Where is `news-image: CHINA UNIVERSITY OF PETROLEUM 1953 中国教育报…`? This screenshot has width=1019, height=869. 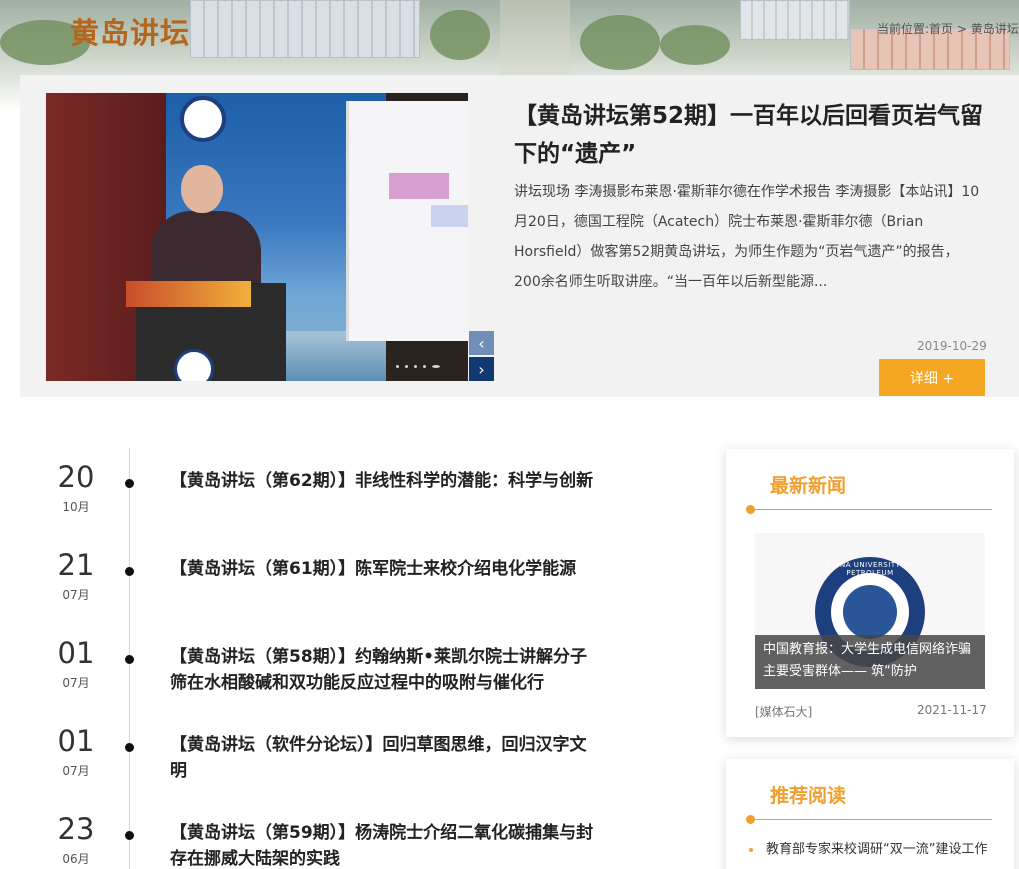
news-image: CHINA UNIVERSITY OF PETROLEUM 1953 中国教育报… is located at coordinates (870, 611).